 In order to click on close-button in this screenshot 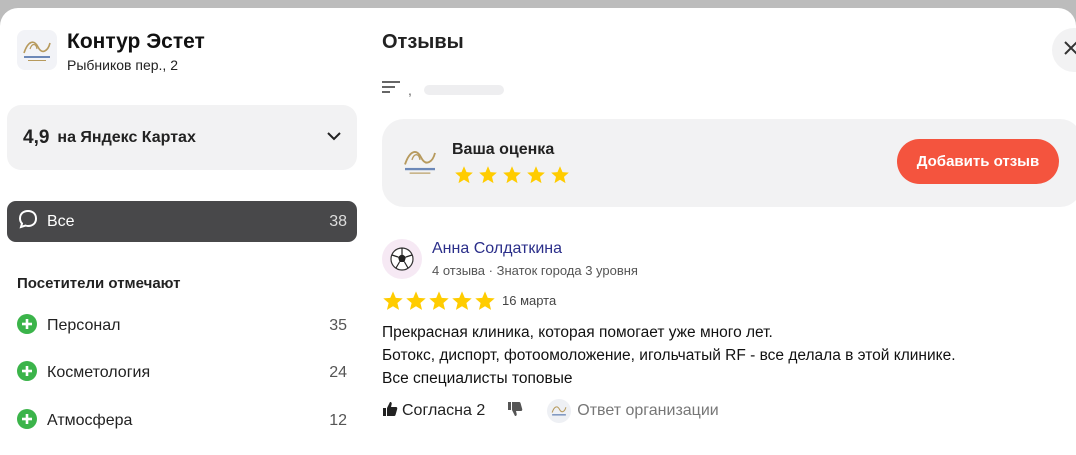, I will do `click(1064, 50)`.